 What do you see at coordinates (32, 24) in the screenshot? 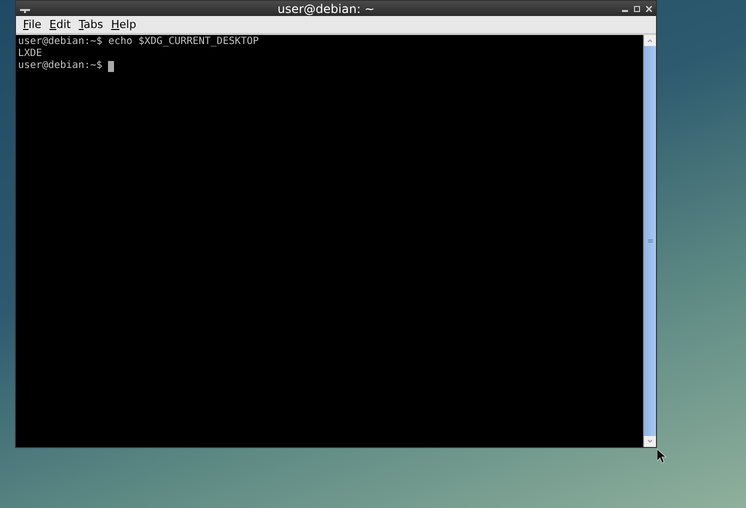
I see `menu-item: File` at bounding box center [32, 24].